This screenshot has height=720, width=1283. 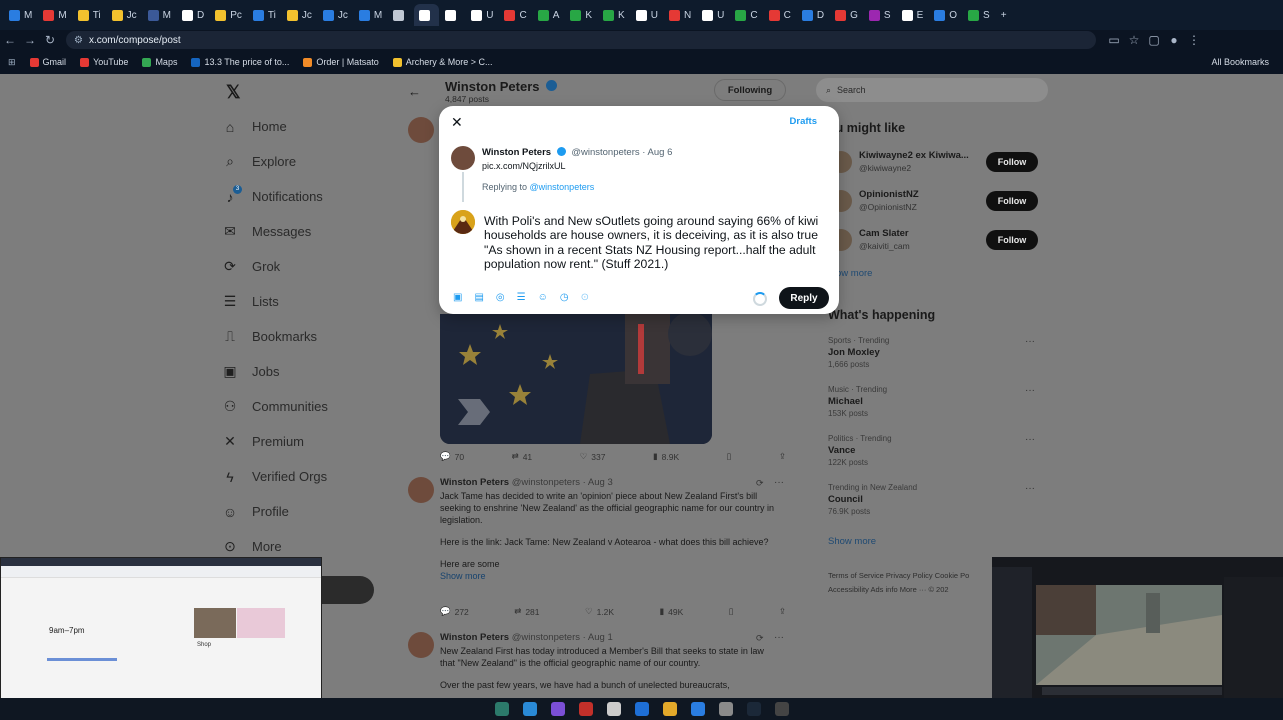 I want to click on profile-avatar: ●, so click(x=1174, y=40).